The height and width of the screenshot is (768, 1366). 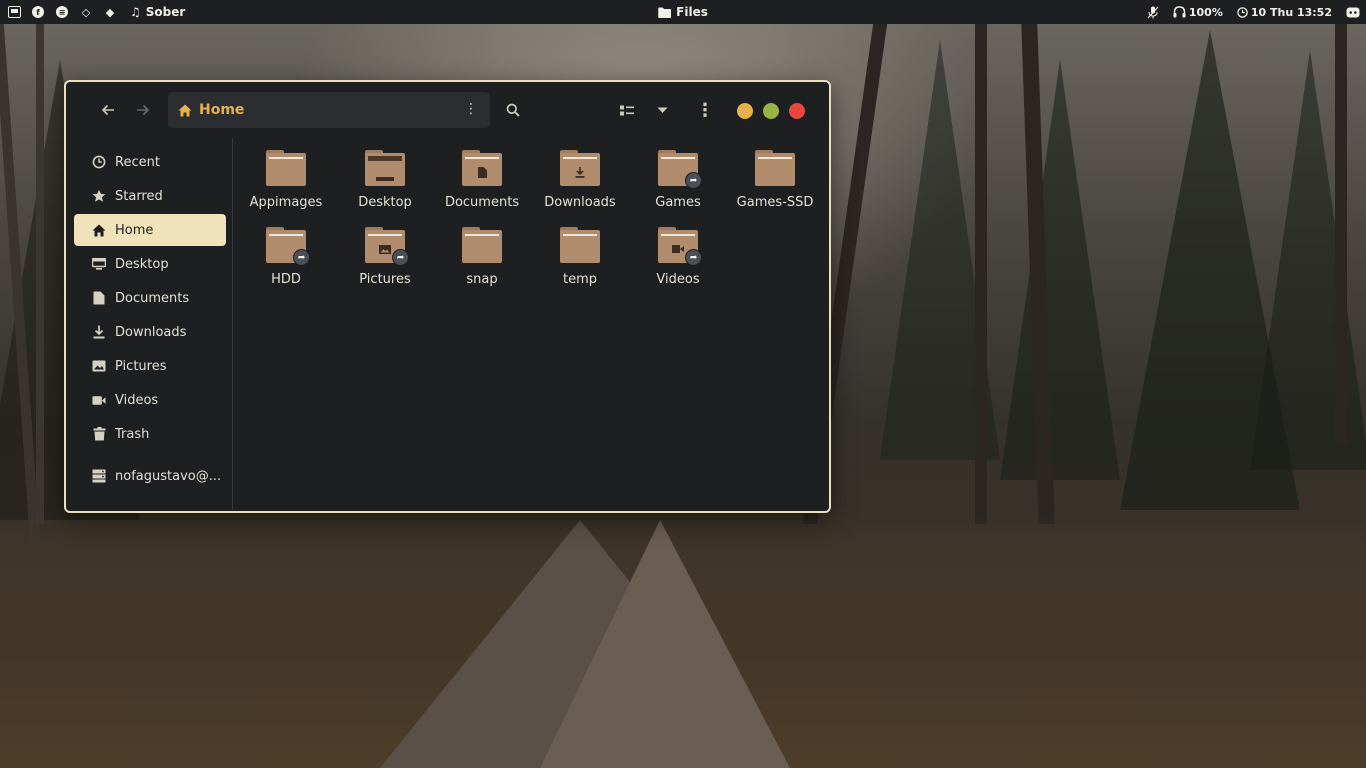 I want to click on trash-icon, so click(x=99, y=434).